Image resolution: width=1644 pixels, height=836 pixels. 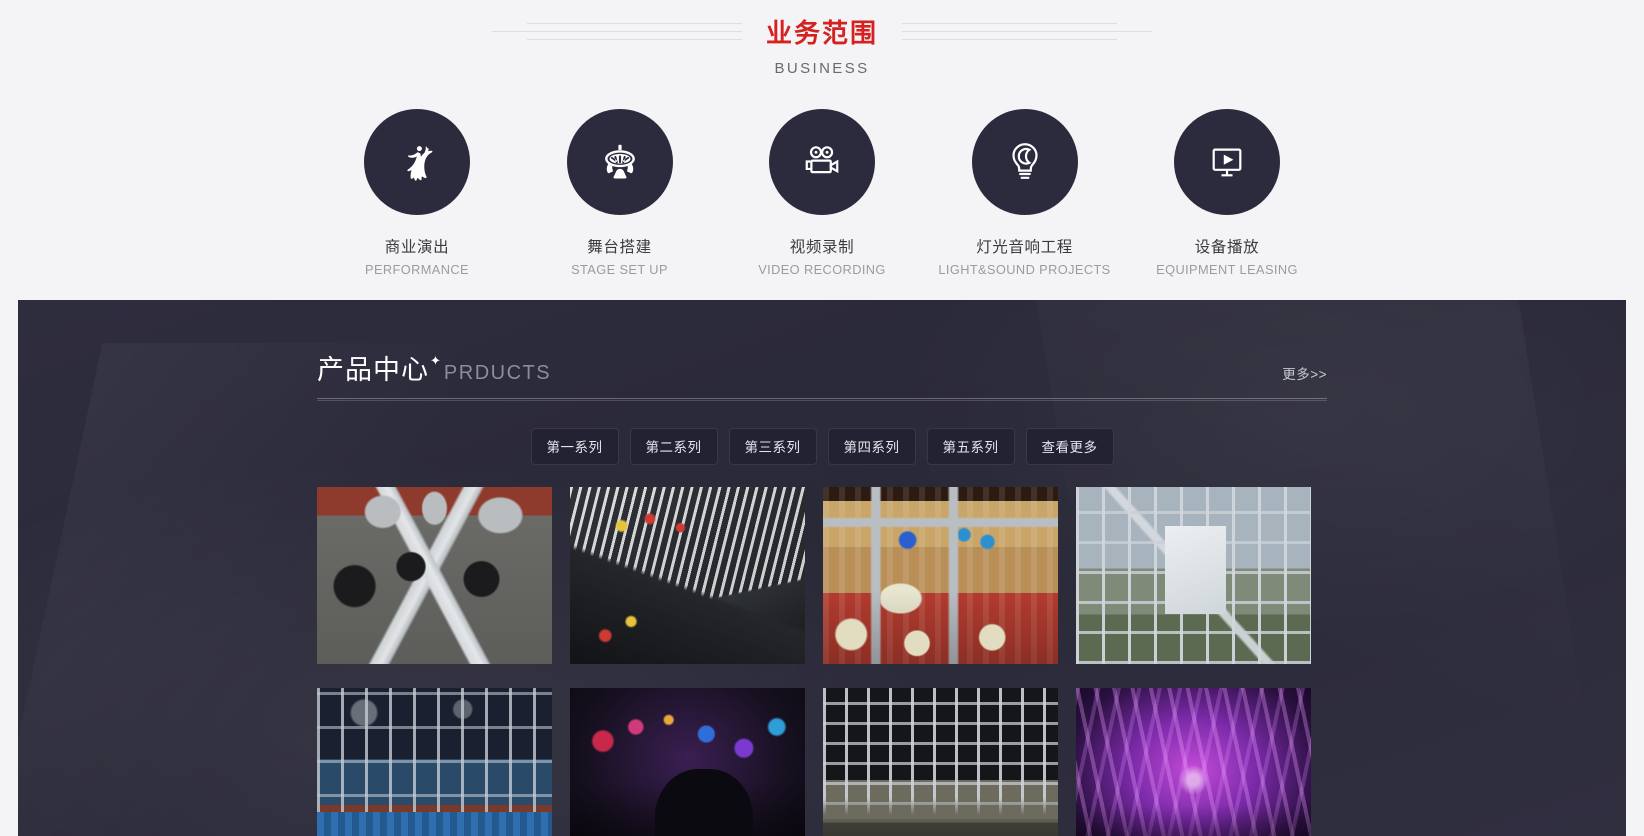 I want to click on product-thumb-large-scaffold-stage-wall, so click(x=940, y=762).